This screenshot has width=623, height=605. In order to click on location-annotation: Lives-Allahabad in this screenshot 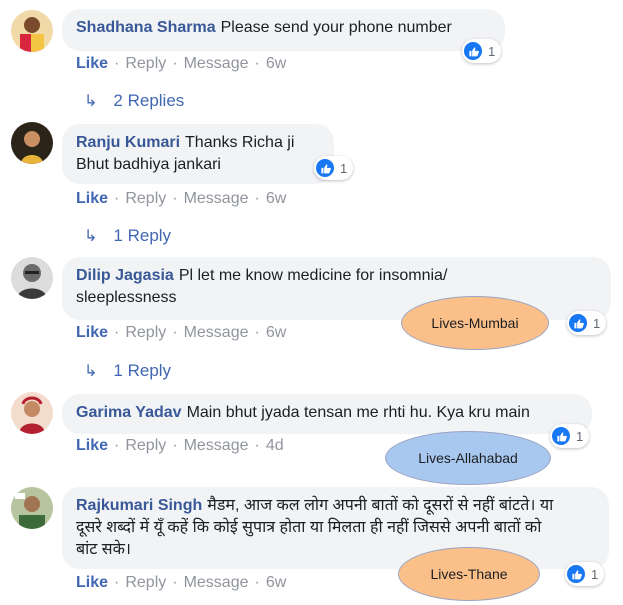, I will do `click(468, 458)`.